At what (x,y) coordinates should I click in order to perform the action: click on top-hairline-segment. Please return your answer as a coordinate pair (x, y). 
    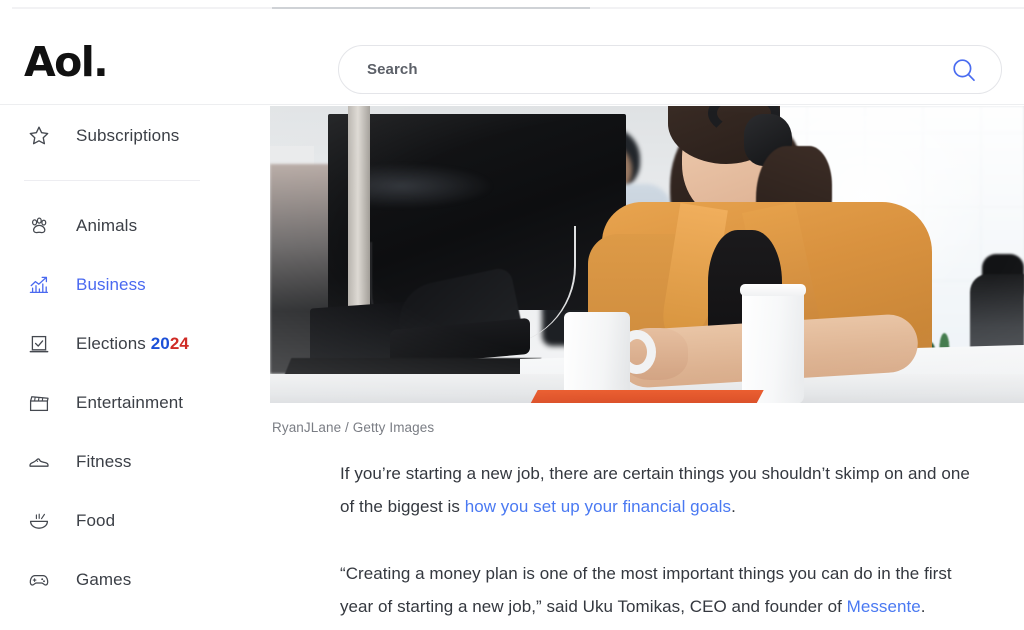
    Looking at the image, I should click on (431, 8).